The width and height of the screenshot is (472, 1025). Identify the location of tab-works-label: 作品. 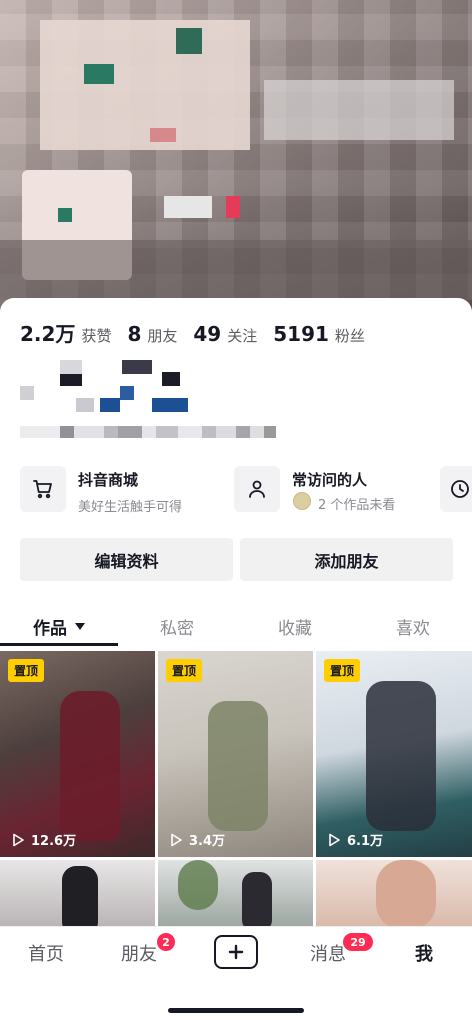
(50, 628).